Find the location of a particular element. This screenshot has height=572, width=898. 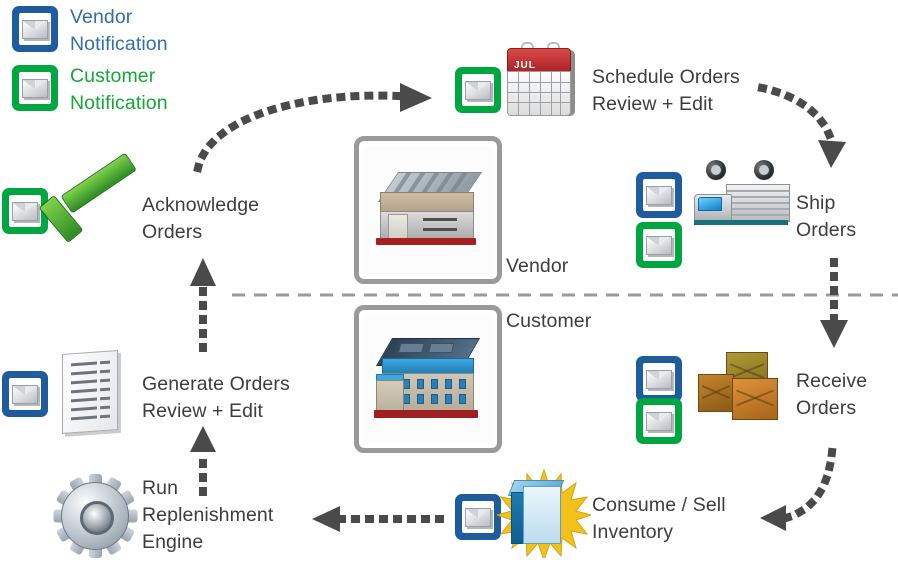

office-building-icon is located at coordinates (428, 379).